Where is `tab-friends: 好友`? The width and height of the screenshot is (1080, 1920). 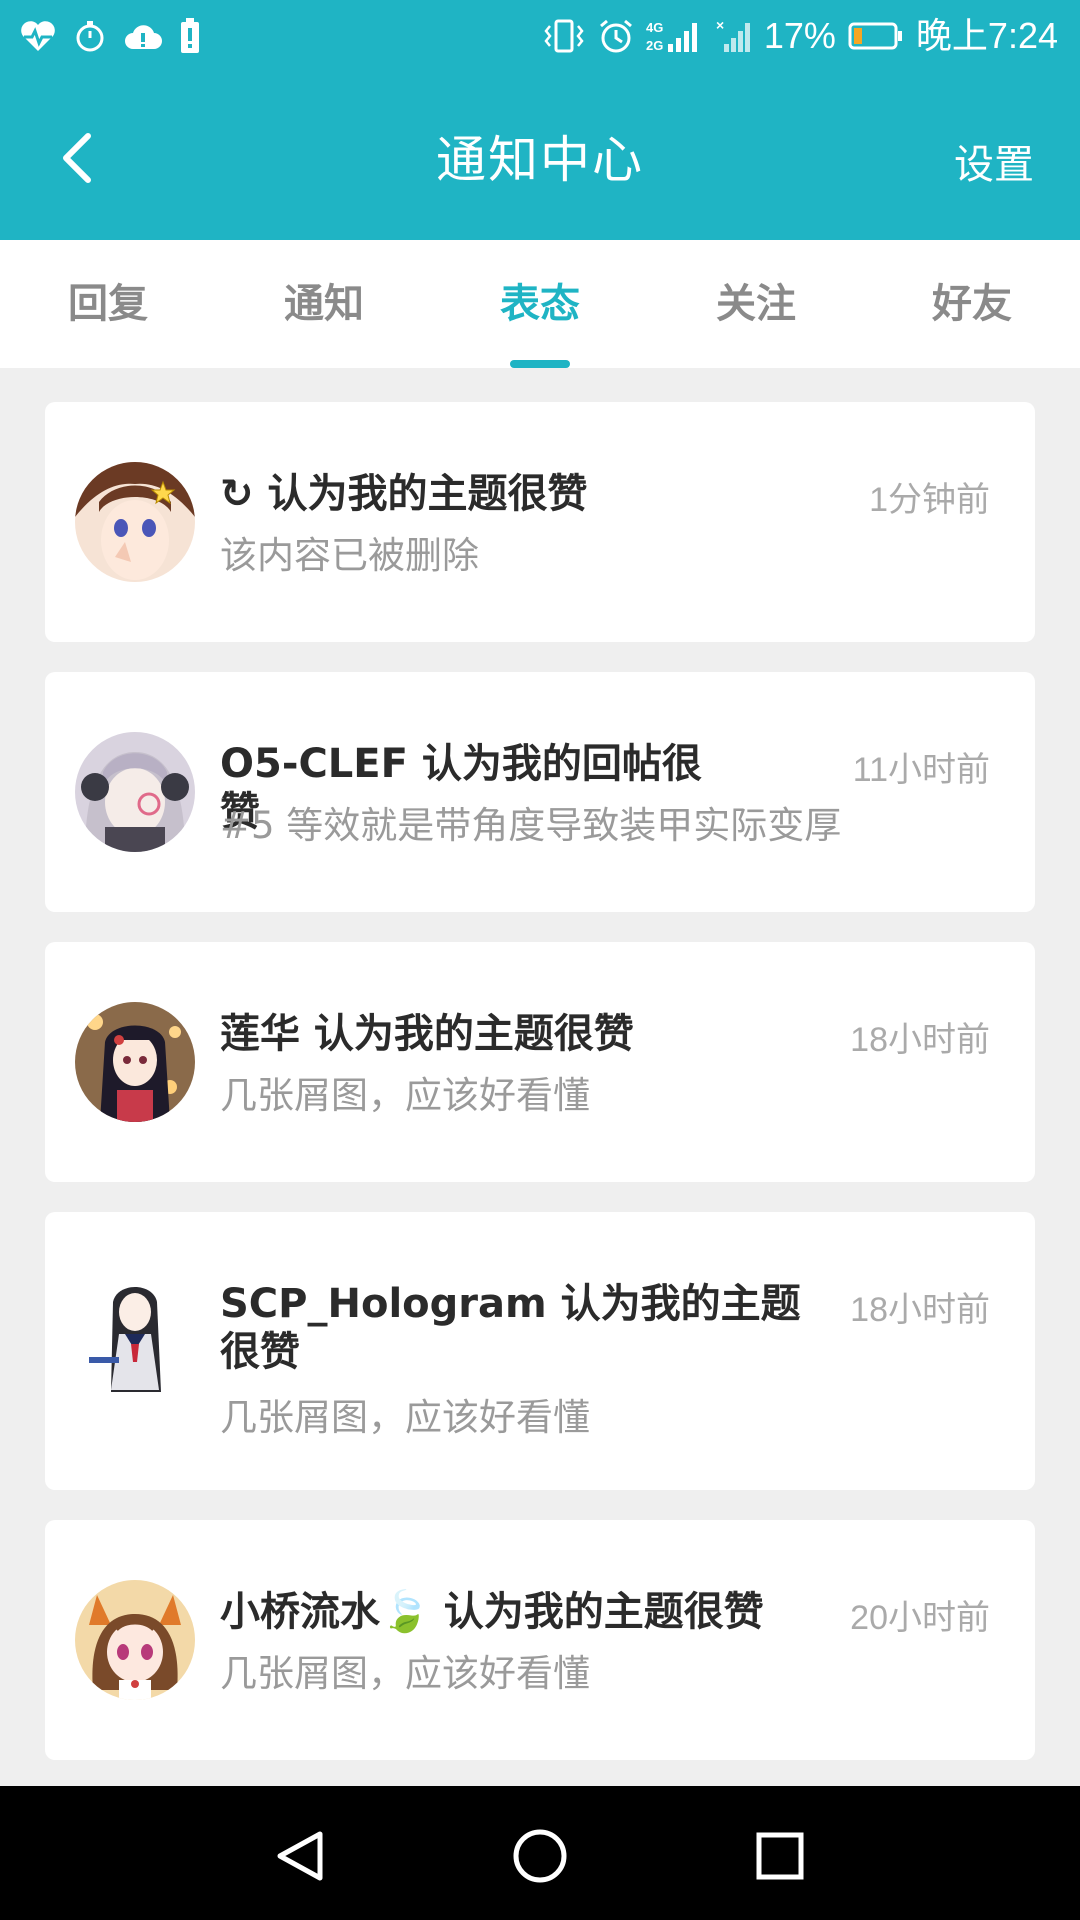 tab-friends: 好友 is located at coordinates (972, 304).